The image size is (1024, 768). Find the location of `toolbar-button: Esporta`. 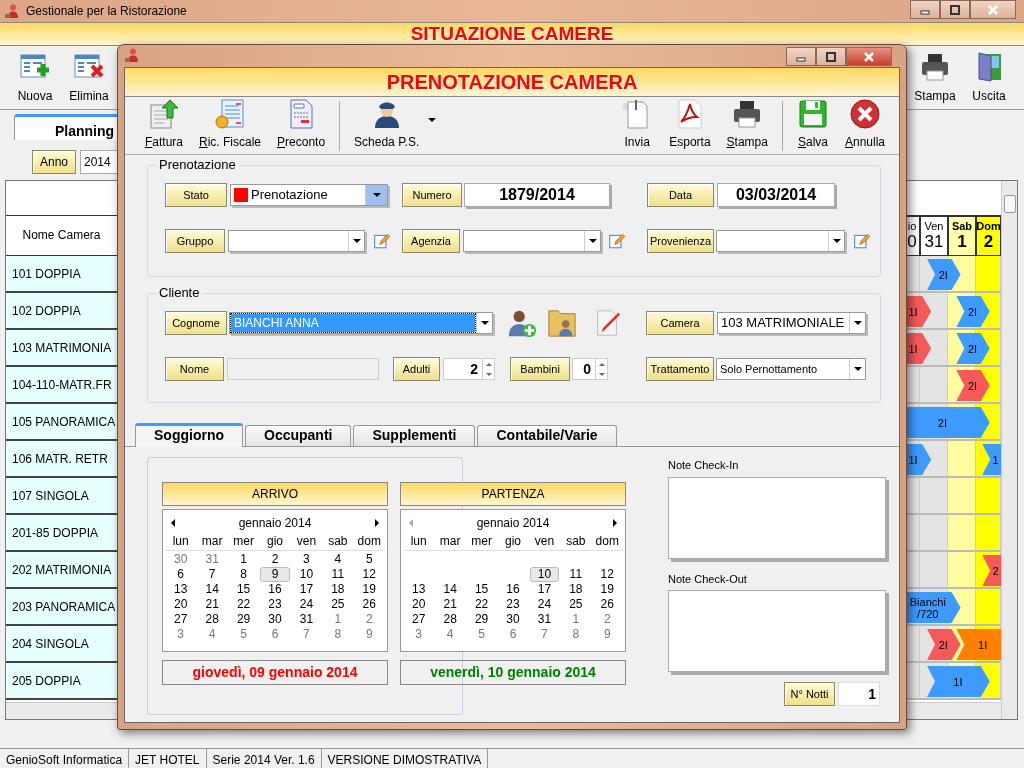

toolbar-button: Esporta is located at coordinates (690, 125).